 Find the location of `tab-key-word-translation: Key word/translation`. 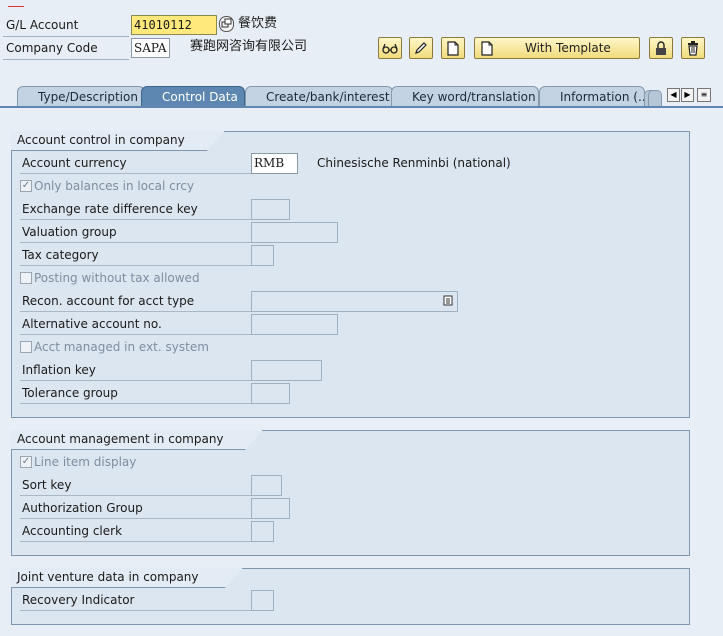

tab-key-word-translation: Key word/translation is located at coordinates (465, 96).